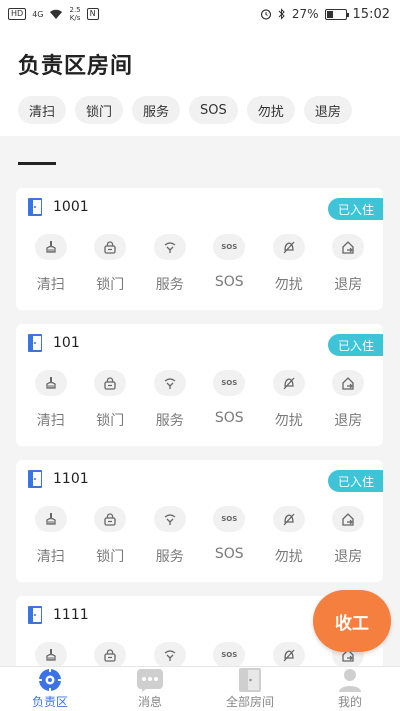 The image size is (400, 711). I want to click on nav-label: 消息, so click(149, 702).